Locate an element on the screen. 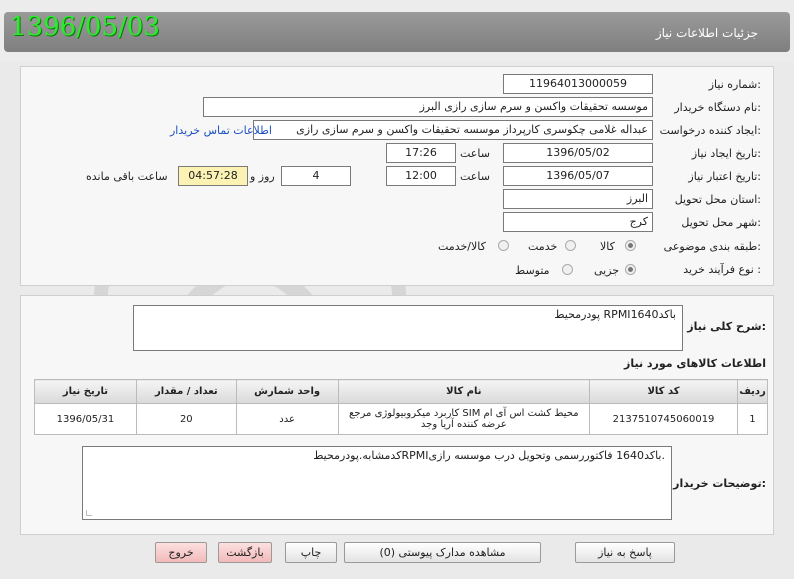 The image size is (794, 579). summary-label: شرح کلی نیاز: is located at coordinates (726, 326).